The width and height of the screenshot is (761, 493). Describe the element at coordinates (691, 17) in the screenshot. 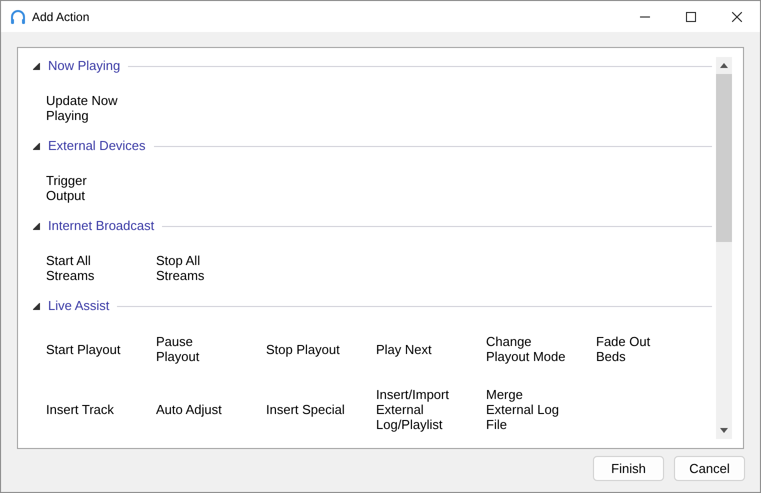

I see `maximize-icon` at that location.